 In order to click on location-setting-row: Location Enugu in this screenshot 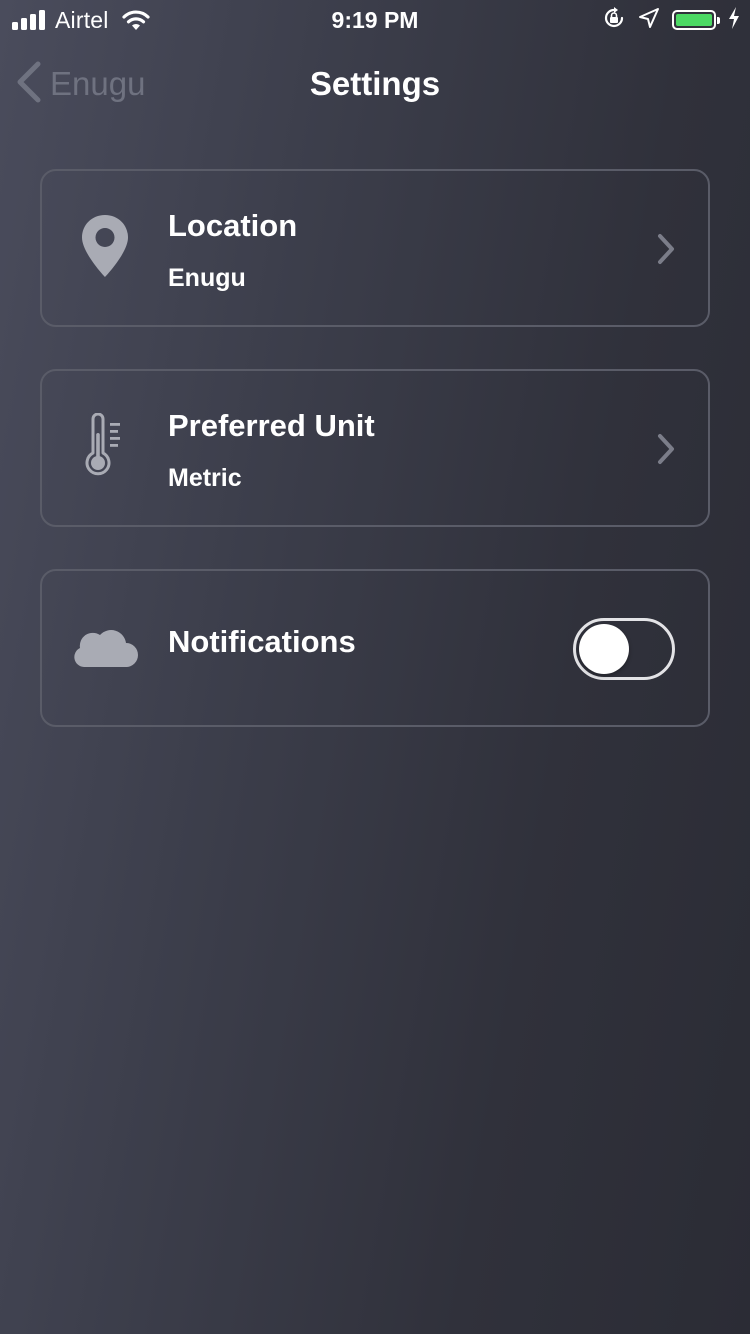, I will do `click(375, 248)`.